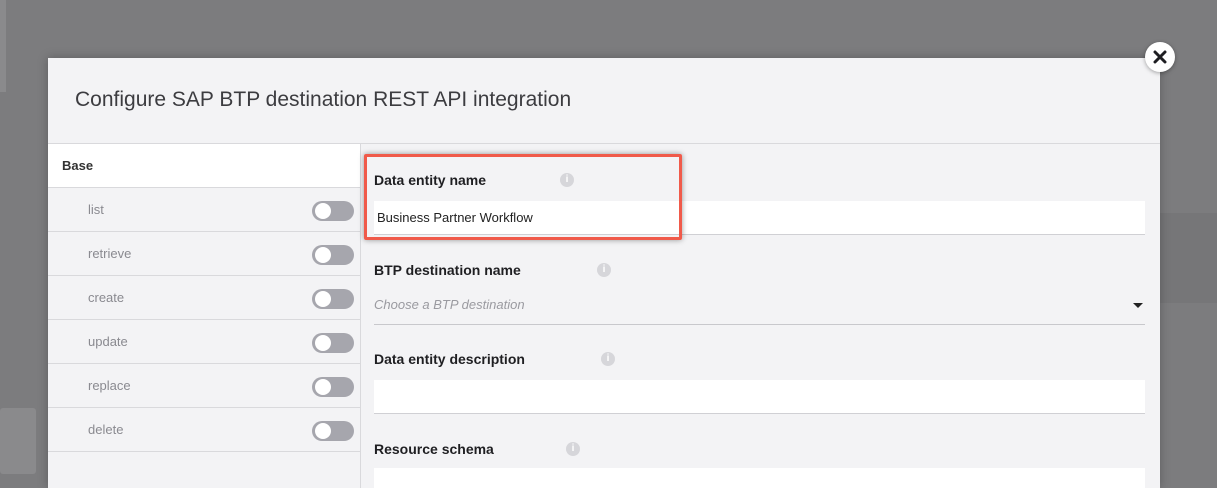  Describe the element at coordinates (204, 210) in the screenshot. I see `operation-row-list: list` at that location.